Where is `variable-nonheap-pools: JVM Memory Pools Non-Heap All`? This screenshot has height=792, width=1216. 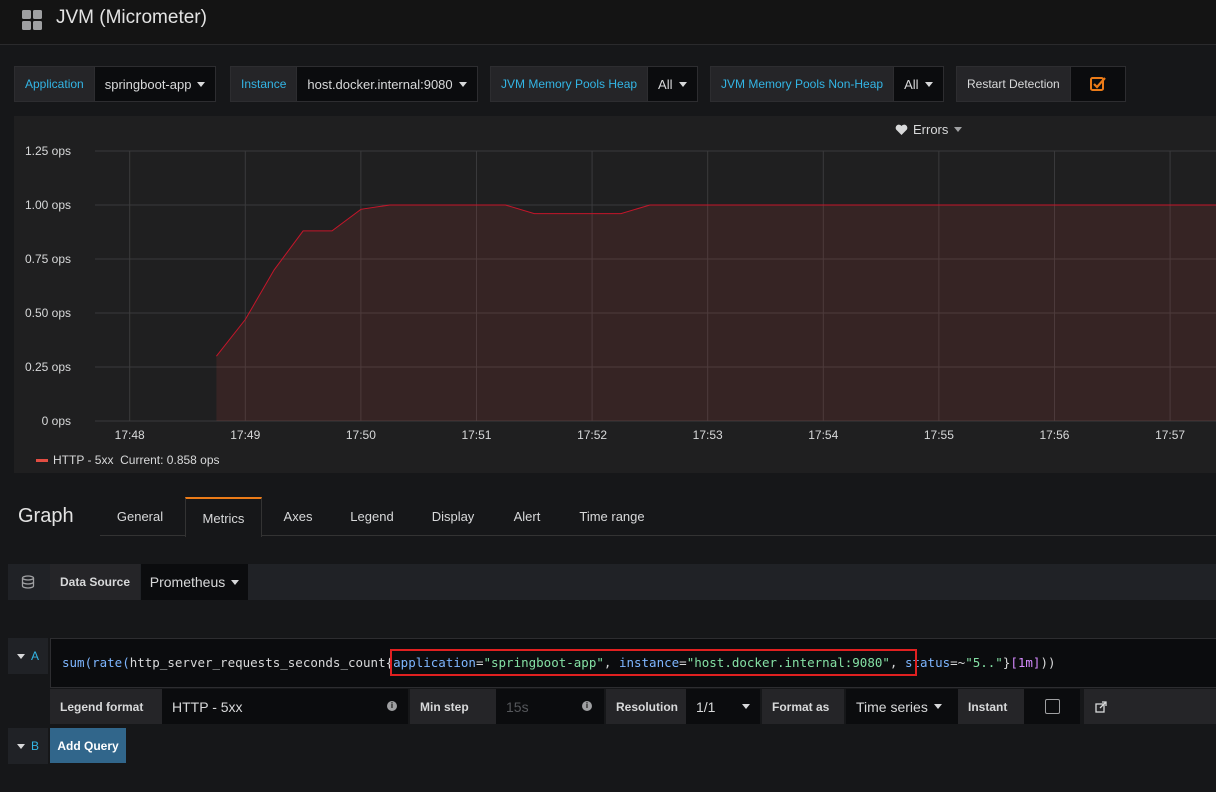 variable-nonheap-pools: JVM Memory Pools Non-Heap All is located at coordinates (827, 84).